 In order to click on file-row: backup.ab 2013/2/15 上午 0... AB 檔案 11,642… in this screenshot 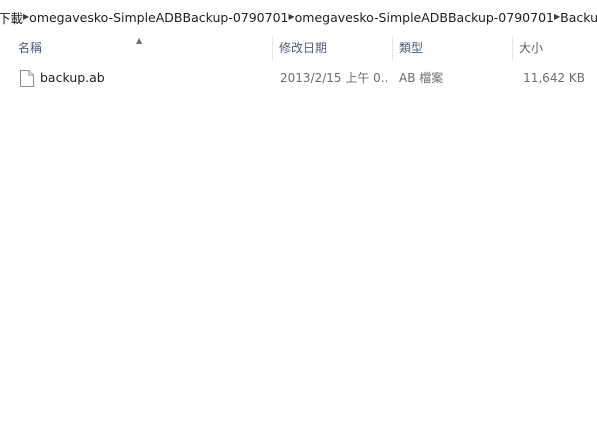, I will do `click(298, 78)`.